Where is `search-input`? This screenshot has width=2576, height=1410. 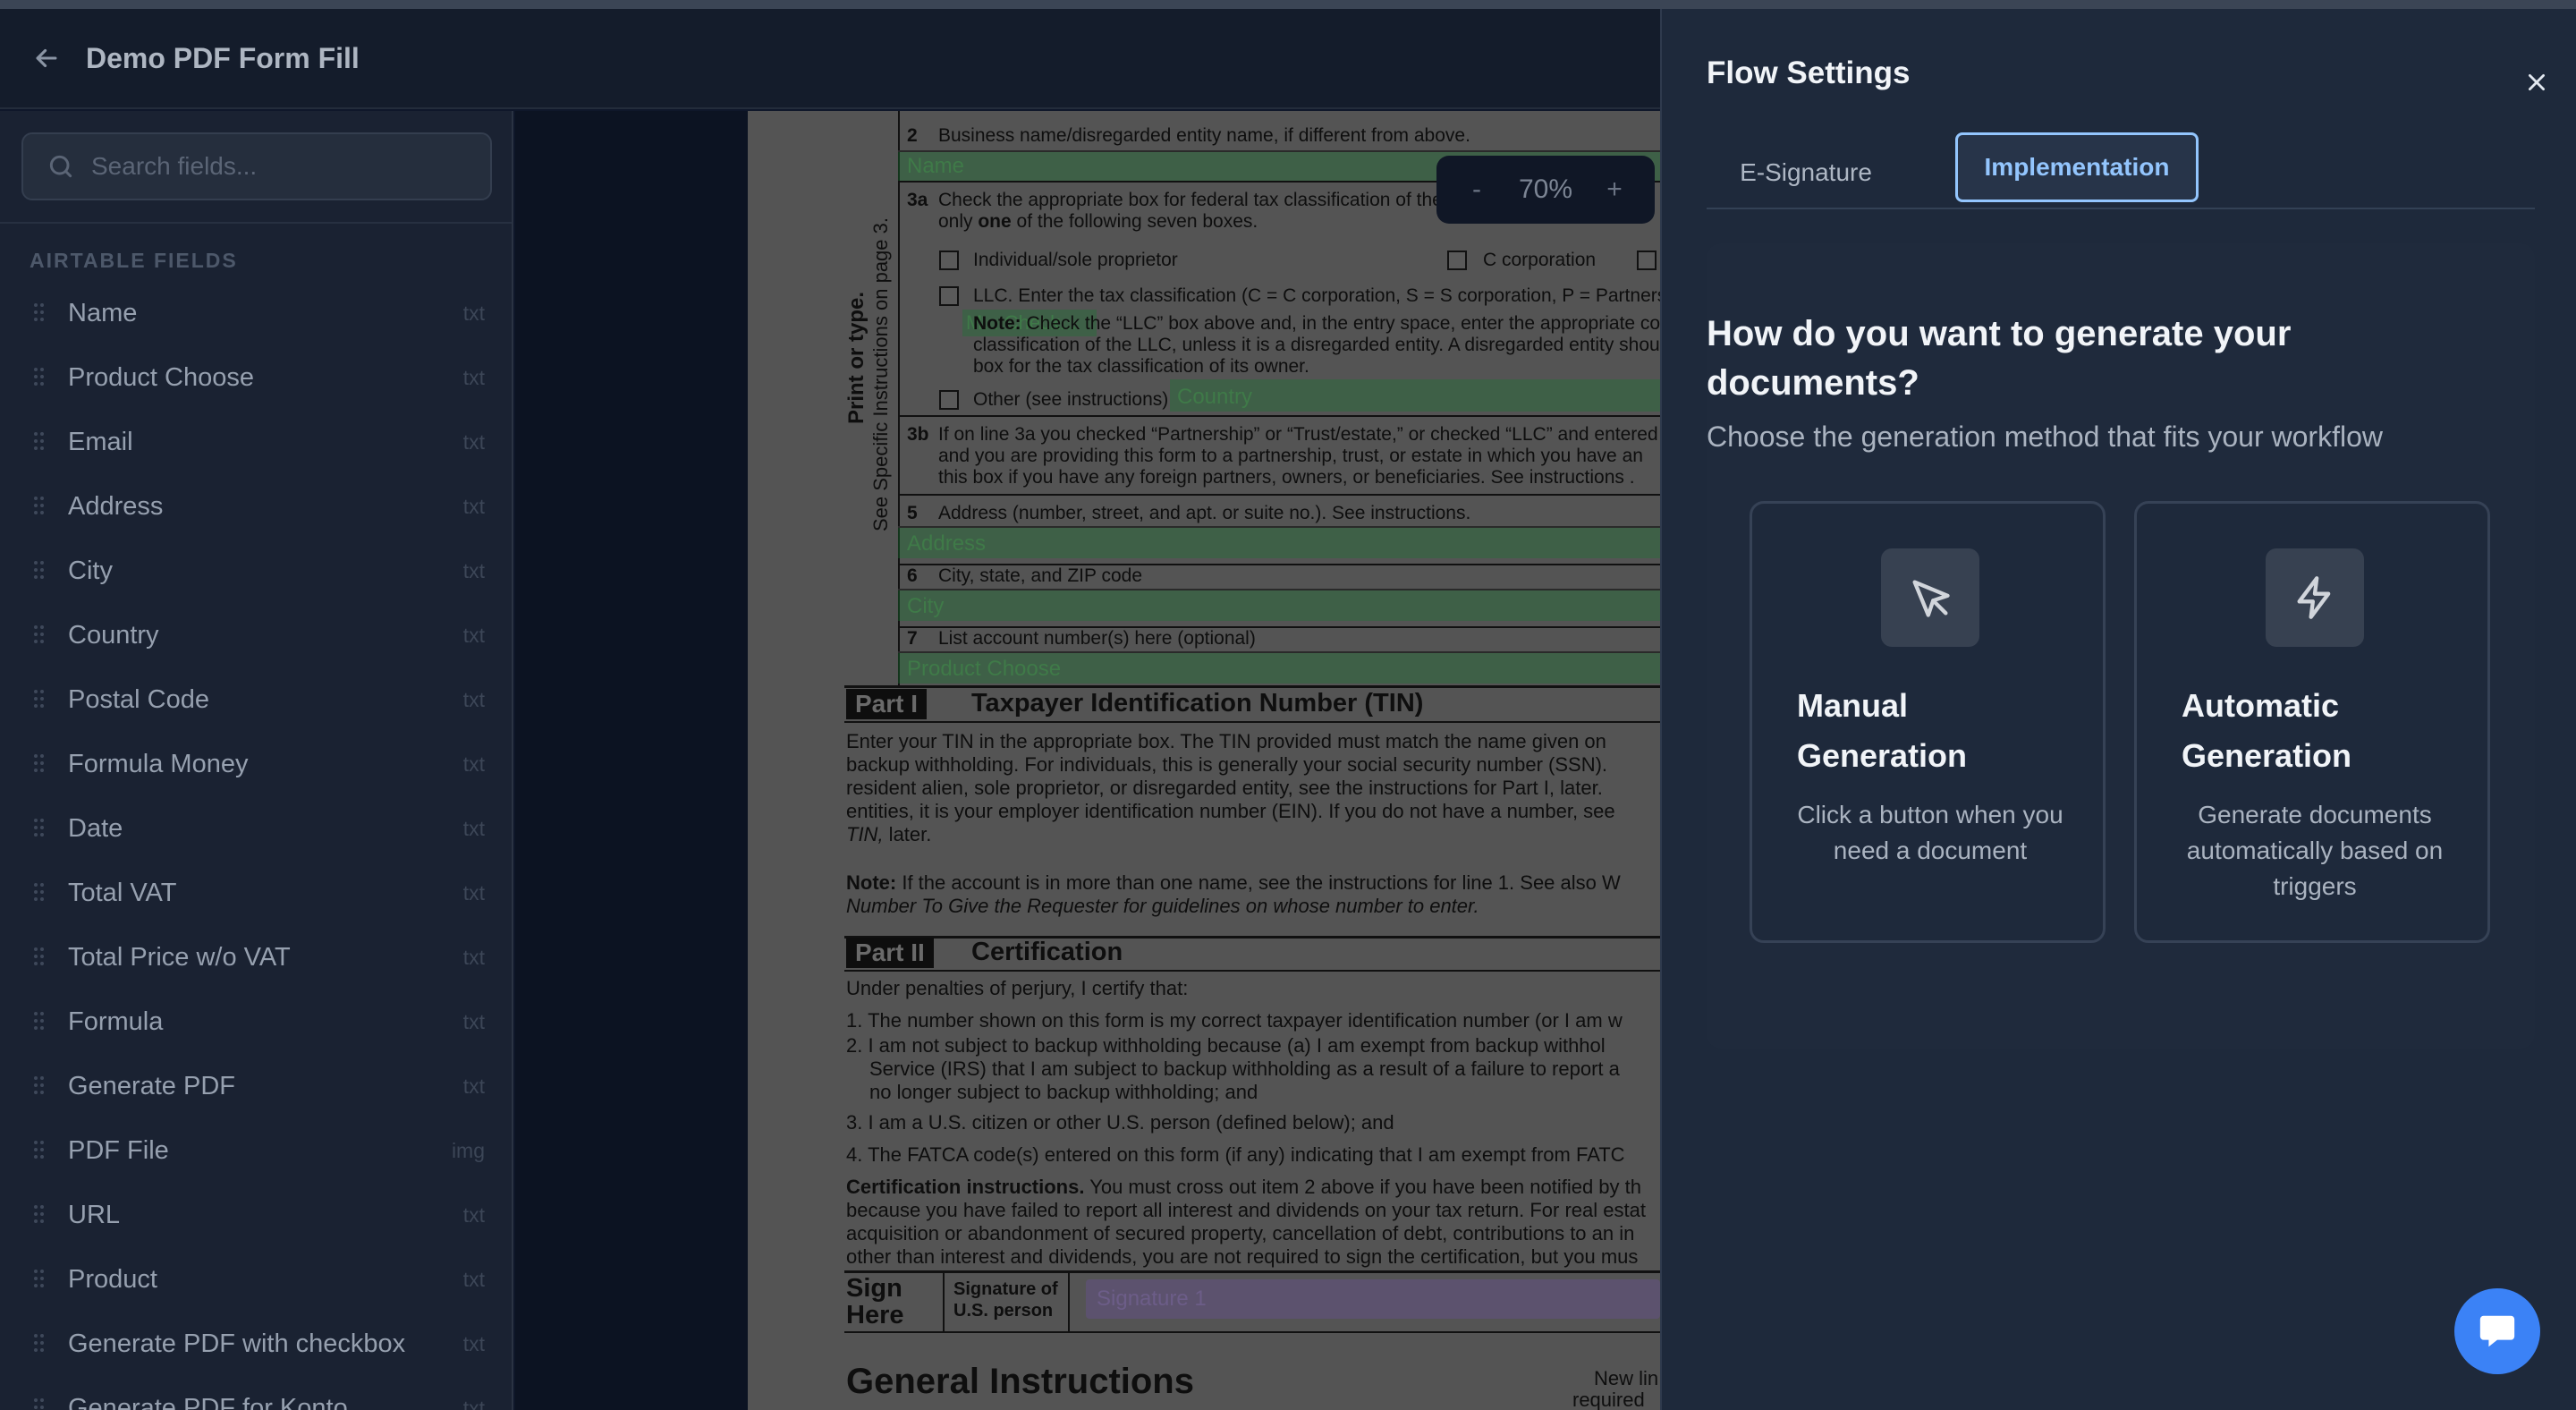
search-input is located at coordinates (288, 167).